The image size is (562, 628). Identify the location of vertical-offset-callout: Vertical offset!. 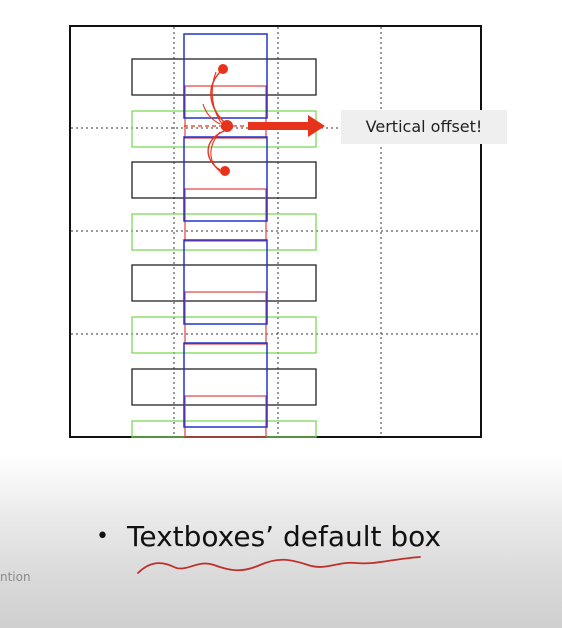
(424, 127).